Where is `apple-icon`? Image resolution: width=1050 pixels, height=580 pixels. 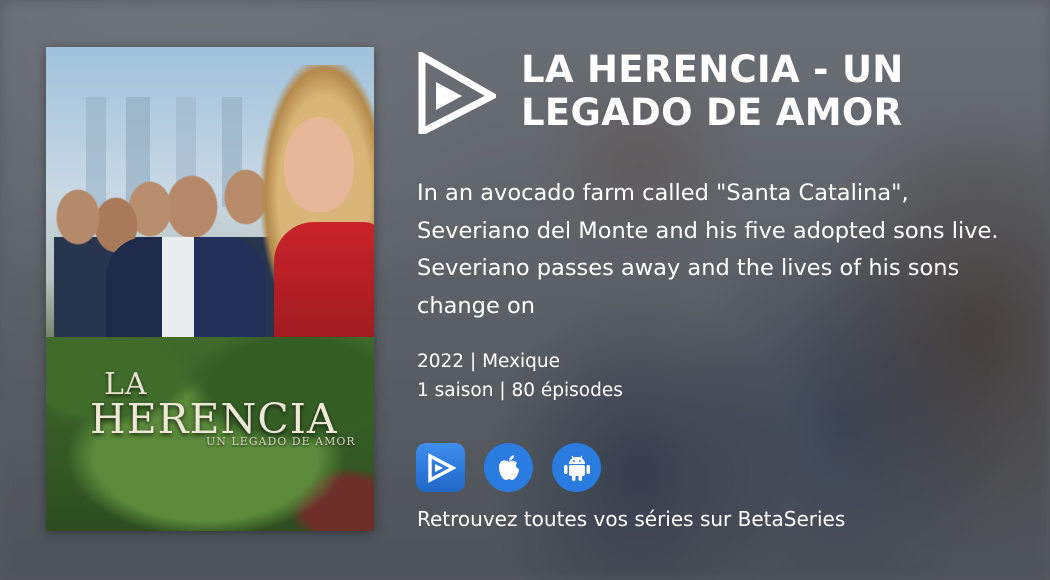
apple-icon is located at coordinates (508, 467).